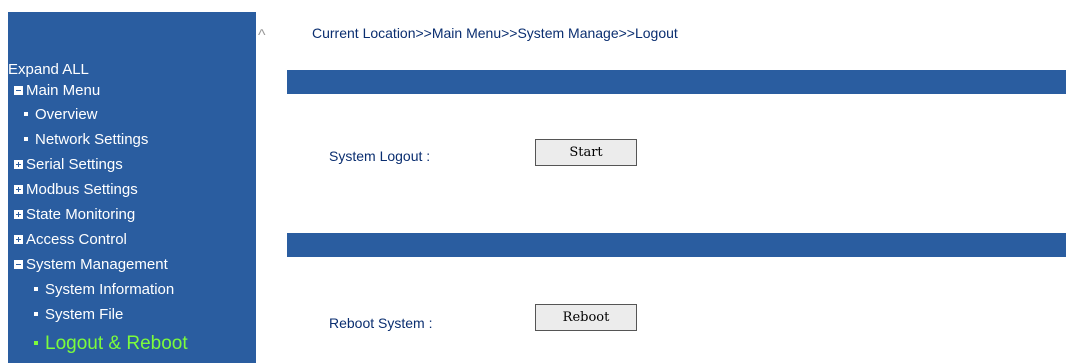  What do you see at coordinates (48, 70) in the screenshot?
I see `expand-all-link: Expand ALL` at bounding box center [48, 70].